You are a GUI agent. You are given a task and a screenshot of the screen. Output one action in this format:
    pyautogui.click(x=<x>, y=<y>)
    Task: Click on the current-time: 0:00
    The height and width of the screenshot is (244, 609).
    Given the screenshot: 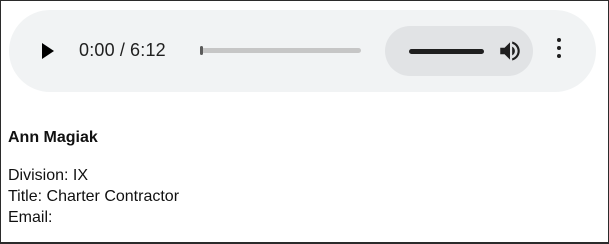 What is the action you would take?
    pyautogui.click(x=97, y=50)
    